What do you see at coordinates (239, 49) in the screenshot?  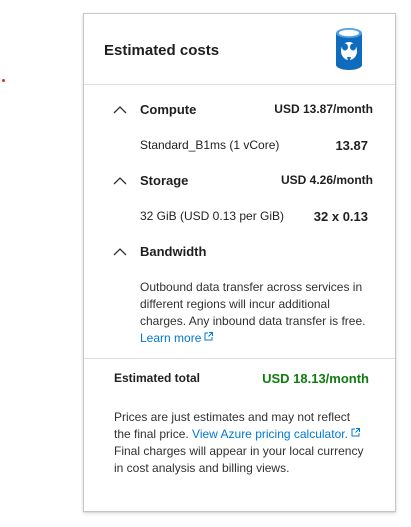 I see `panel-header: Estimated costs` at bounding box center [239, 49].